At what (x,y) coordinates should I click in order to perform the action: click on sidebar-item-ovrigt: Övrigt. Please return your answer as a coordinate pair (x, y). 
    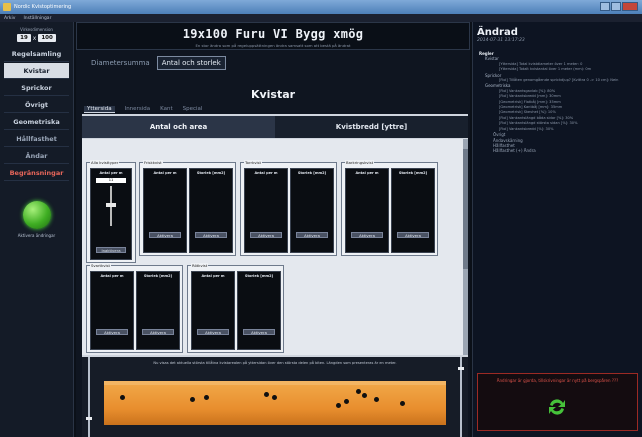
    Looking at the image, I should click on (36, 105).